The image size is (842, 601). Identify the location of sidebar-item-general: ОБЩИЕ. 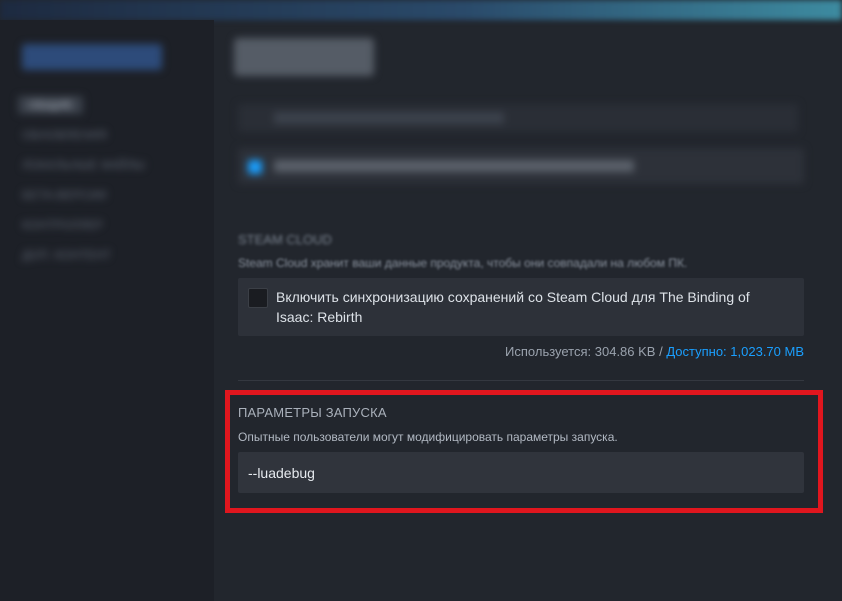
(116, 111).